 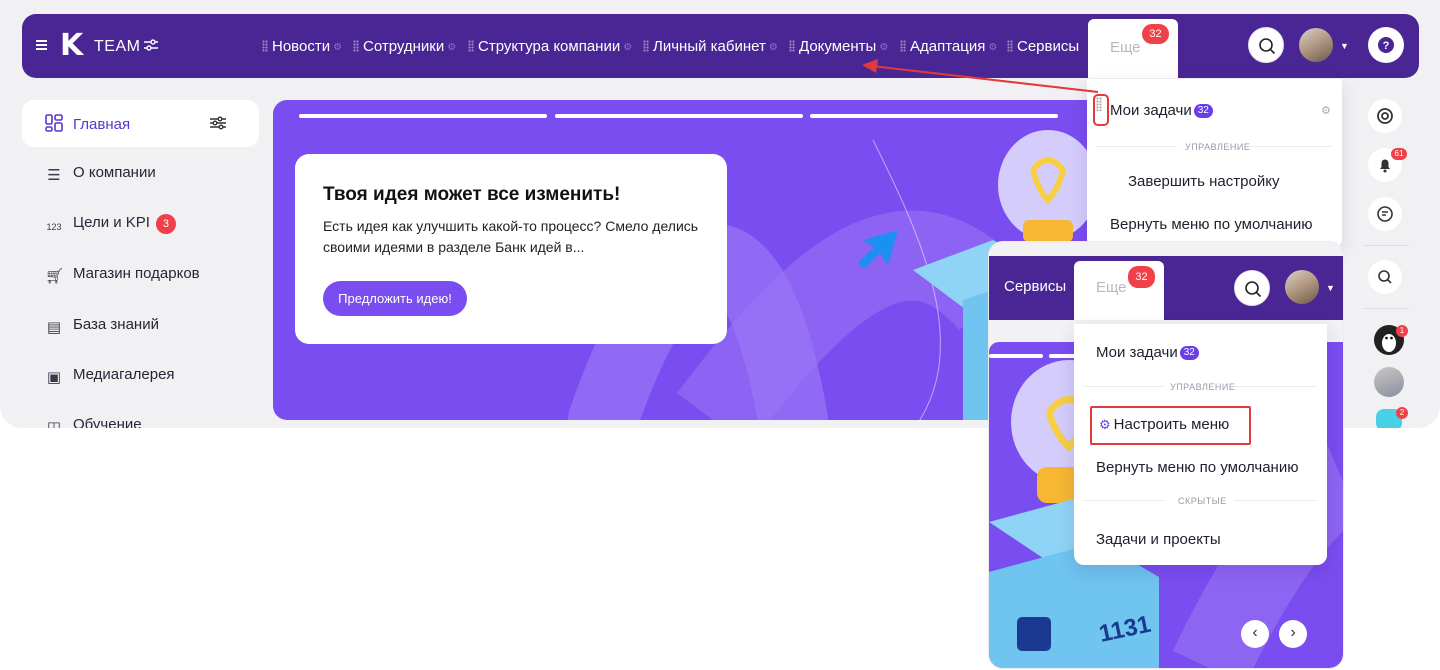 I want to click on nav-item-documents: Документы ⚙, so click(x=838, y=46).